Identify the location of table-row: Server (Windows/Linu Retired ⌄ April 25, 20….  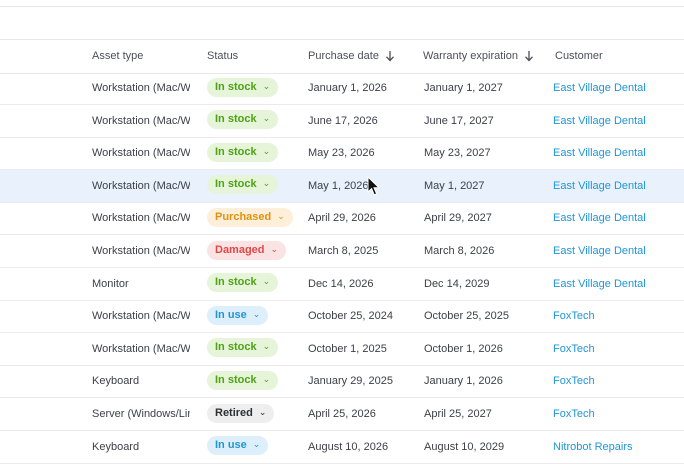
(342, 414).